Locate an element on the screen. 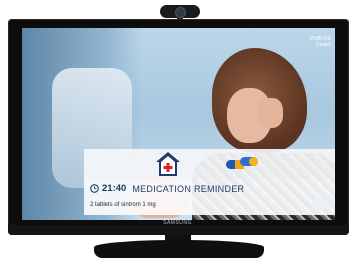 The width and height of the screenshot is (355, 261). notification-time: 21:40 is located at coordinates (114, 188).